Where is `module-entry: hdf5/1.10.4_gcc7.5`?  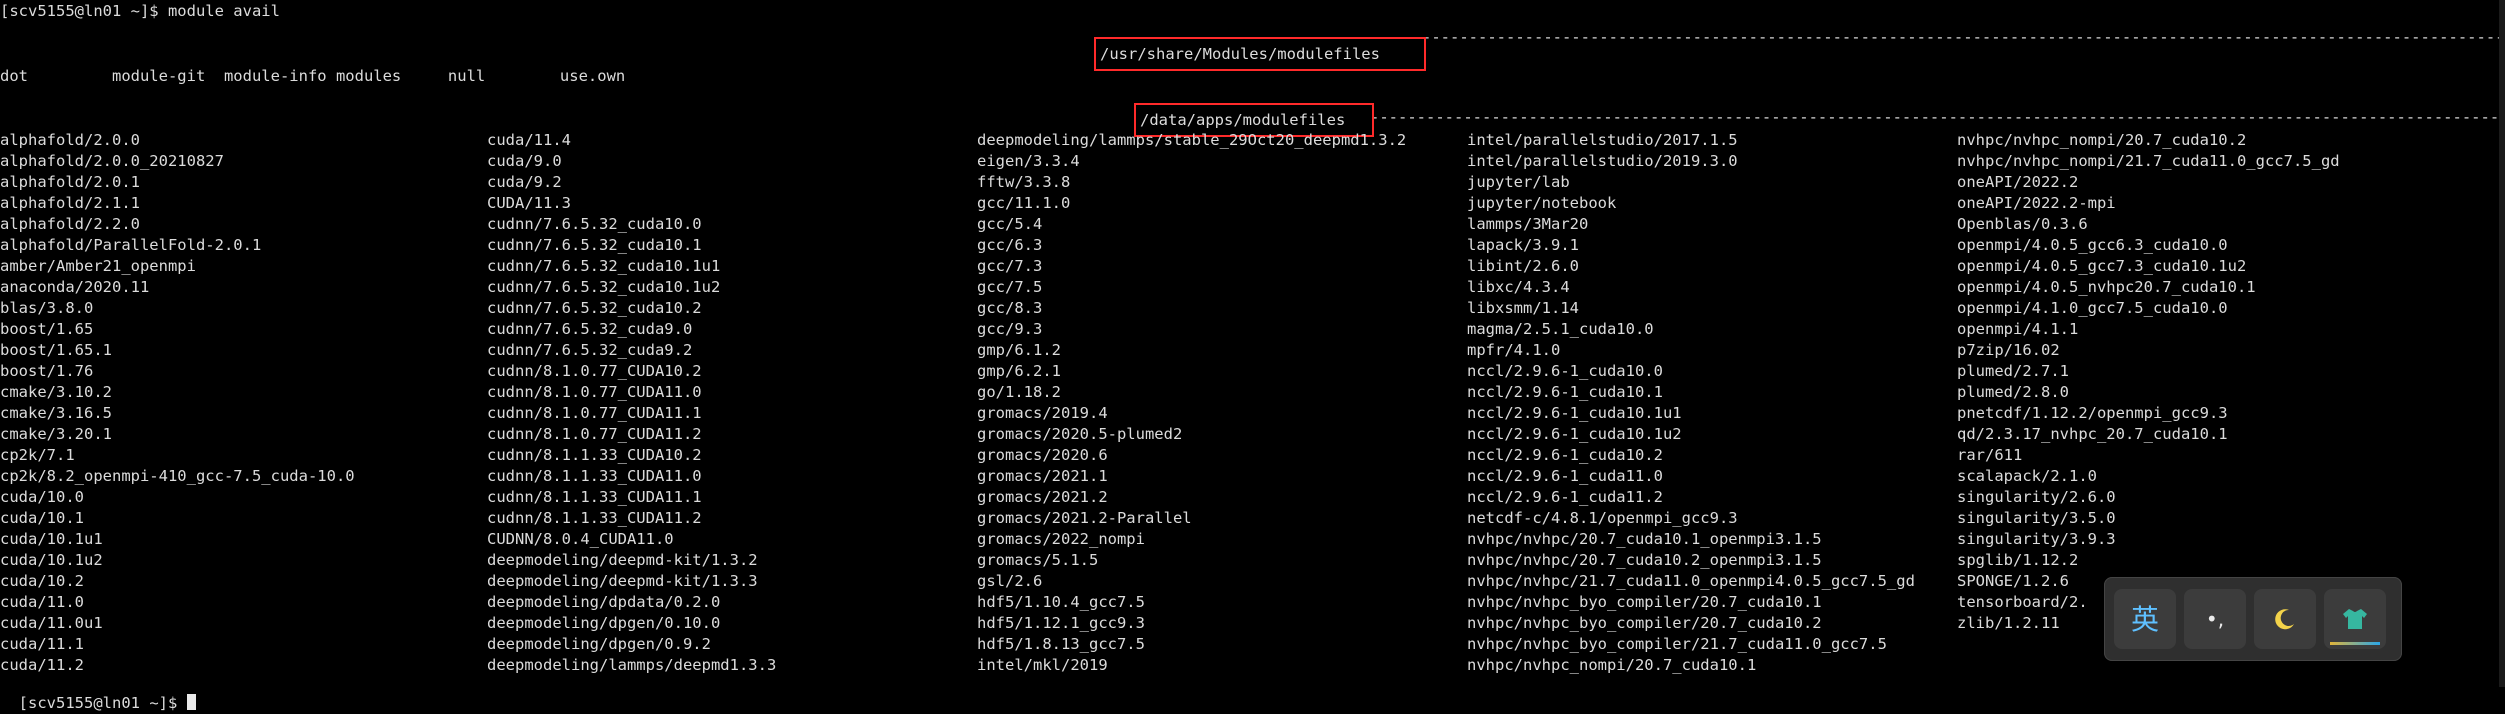
module-entry: hdf5/1.10.4_gcc7.5 is located at coordinates (1061, 602).